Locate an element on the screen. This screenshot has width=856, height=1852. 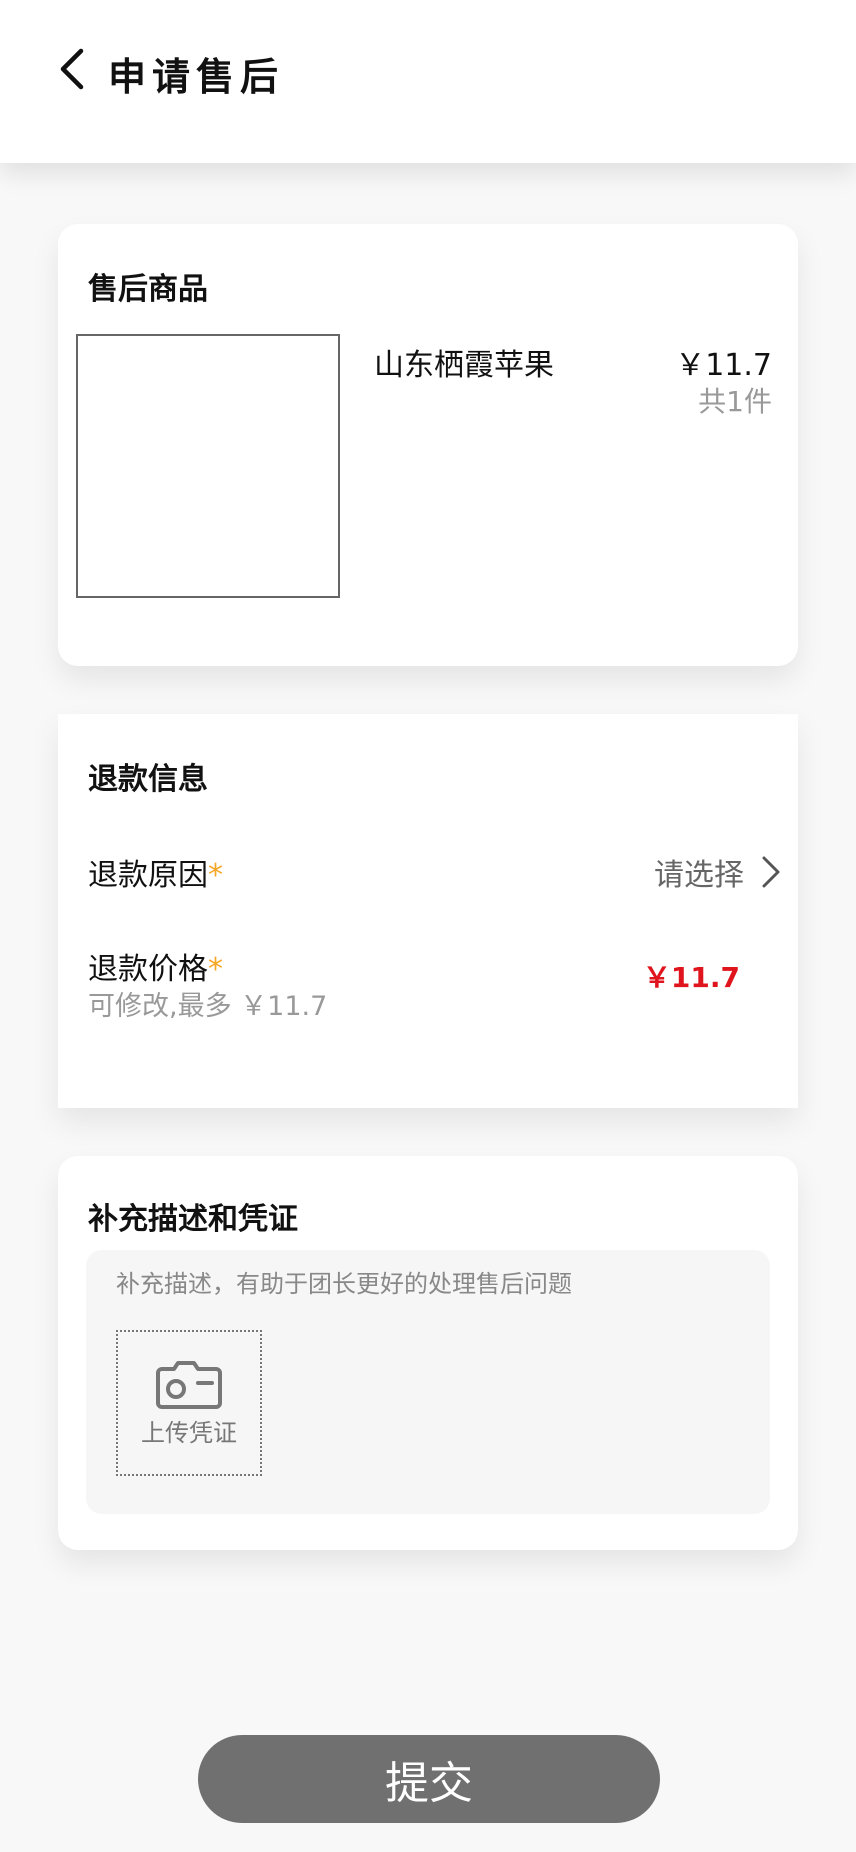
page-title: 申请售后 is located at coordinates (196, 77).